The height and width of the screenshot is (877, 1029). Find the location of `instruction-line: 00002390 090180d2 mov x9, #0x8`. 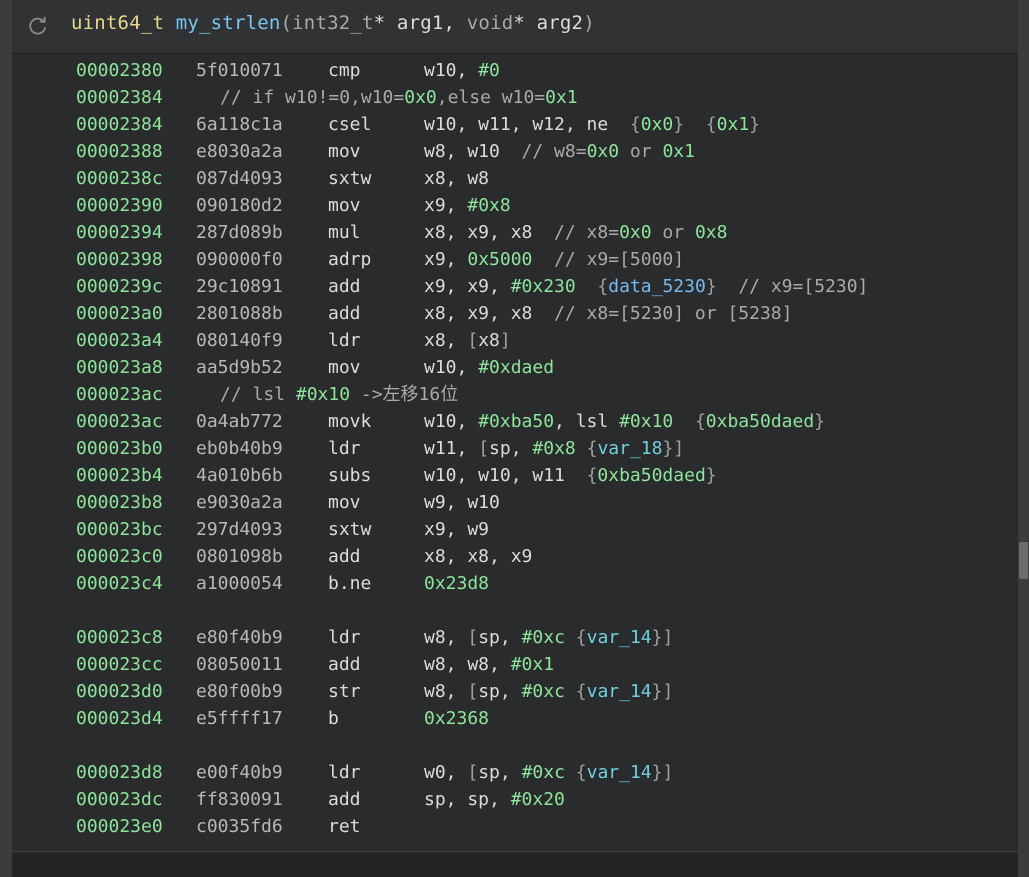

instruction-line: 00002390 090180d2 mov x9, #0x8 is located at coordinates (515, 205).